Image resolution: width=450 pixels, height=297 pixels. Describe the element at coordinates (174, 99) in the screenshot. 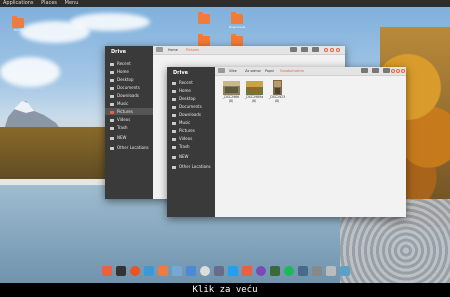

I see `desktop-icon` at that location.